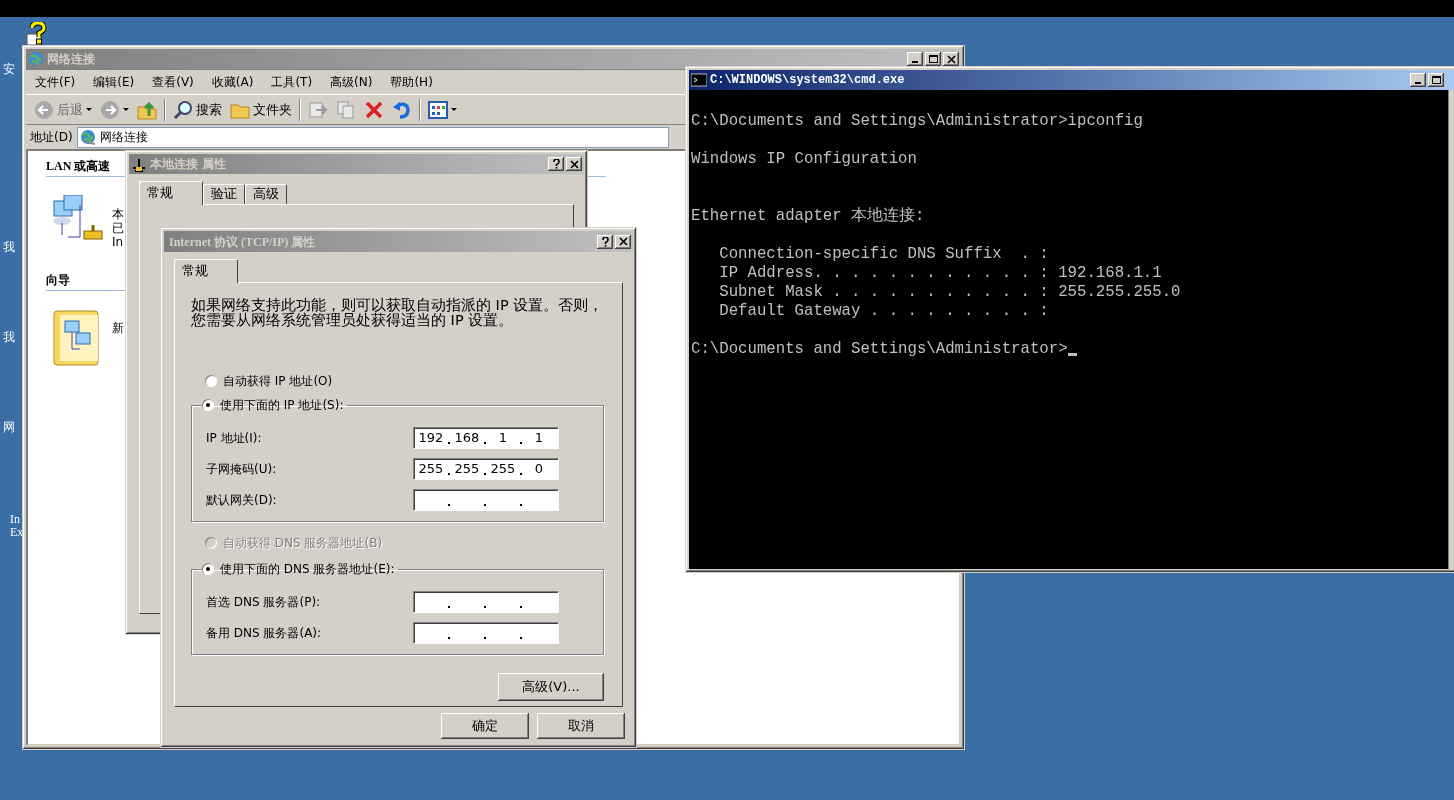 The image size is (1454, 800). What do you see at coordinates (699, 80) in the screenshot?
I see `console-icon` at bounding box center [699, 80].